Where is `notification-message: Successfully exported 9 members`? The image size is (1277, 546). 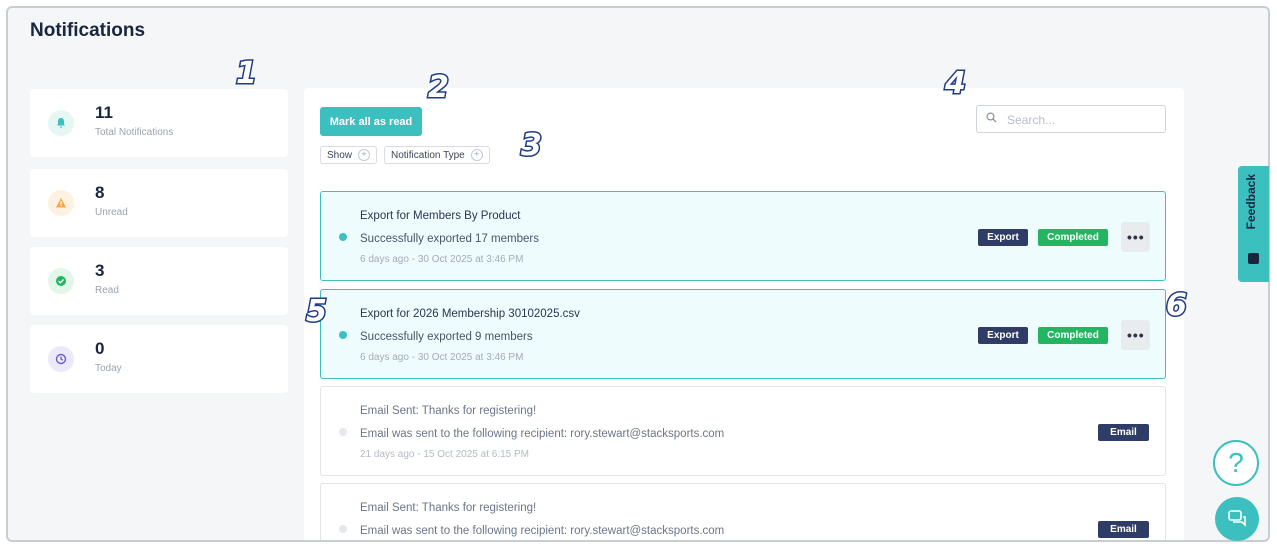
notification-message: Successfully exported 9 members is located at coordinates (446, 337).